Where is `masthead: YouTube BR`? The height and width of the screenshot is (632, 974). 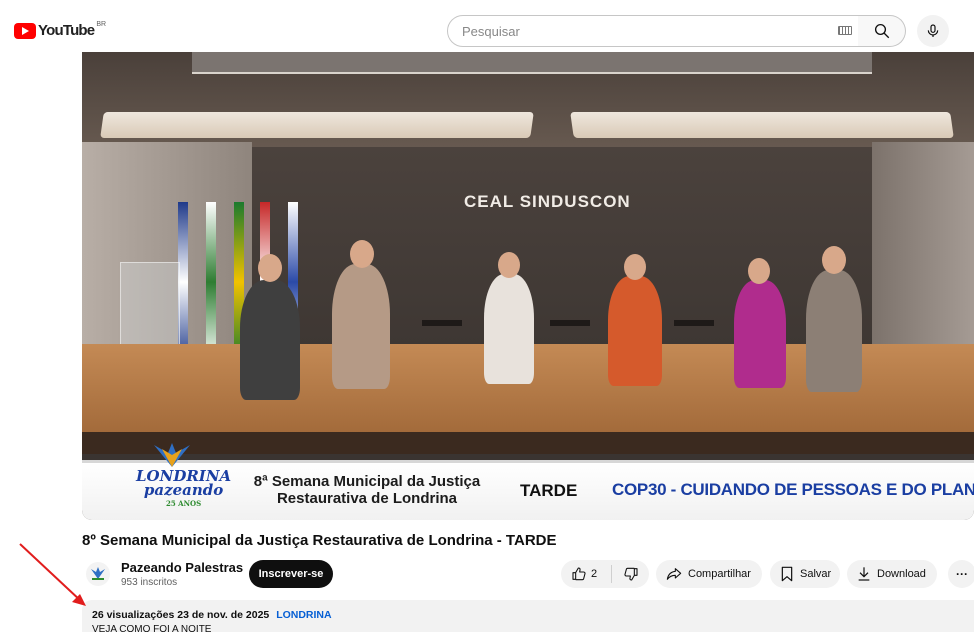 masthead: YouTube BR is located at coordinates (487, 29).